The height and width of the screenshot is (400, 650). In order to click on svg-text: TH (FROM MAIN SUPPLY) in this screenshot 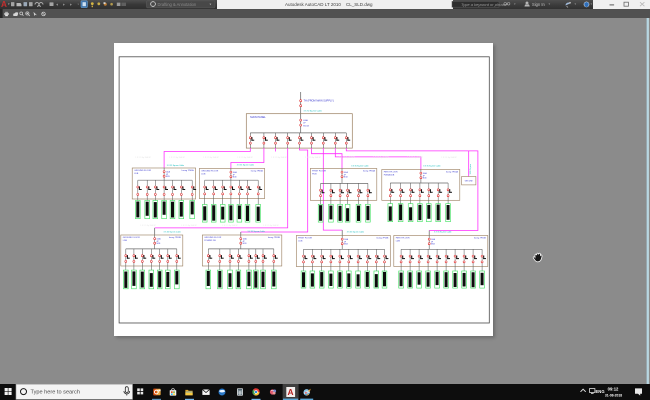, I will do `click(318, 100)`.